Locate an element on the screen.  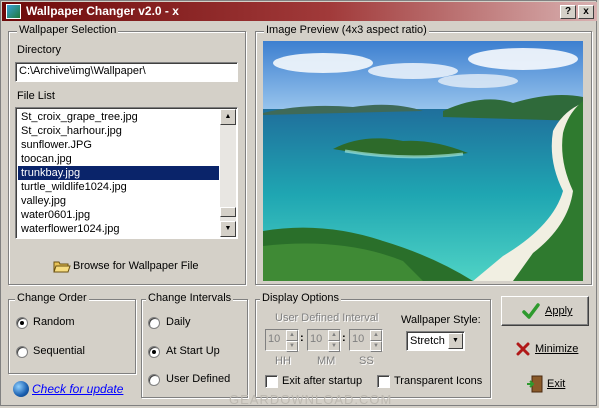
minutes-value: 10 is located at coordinates (316, 339).